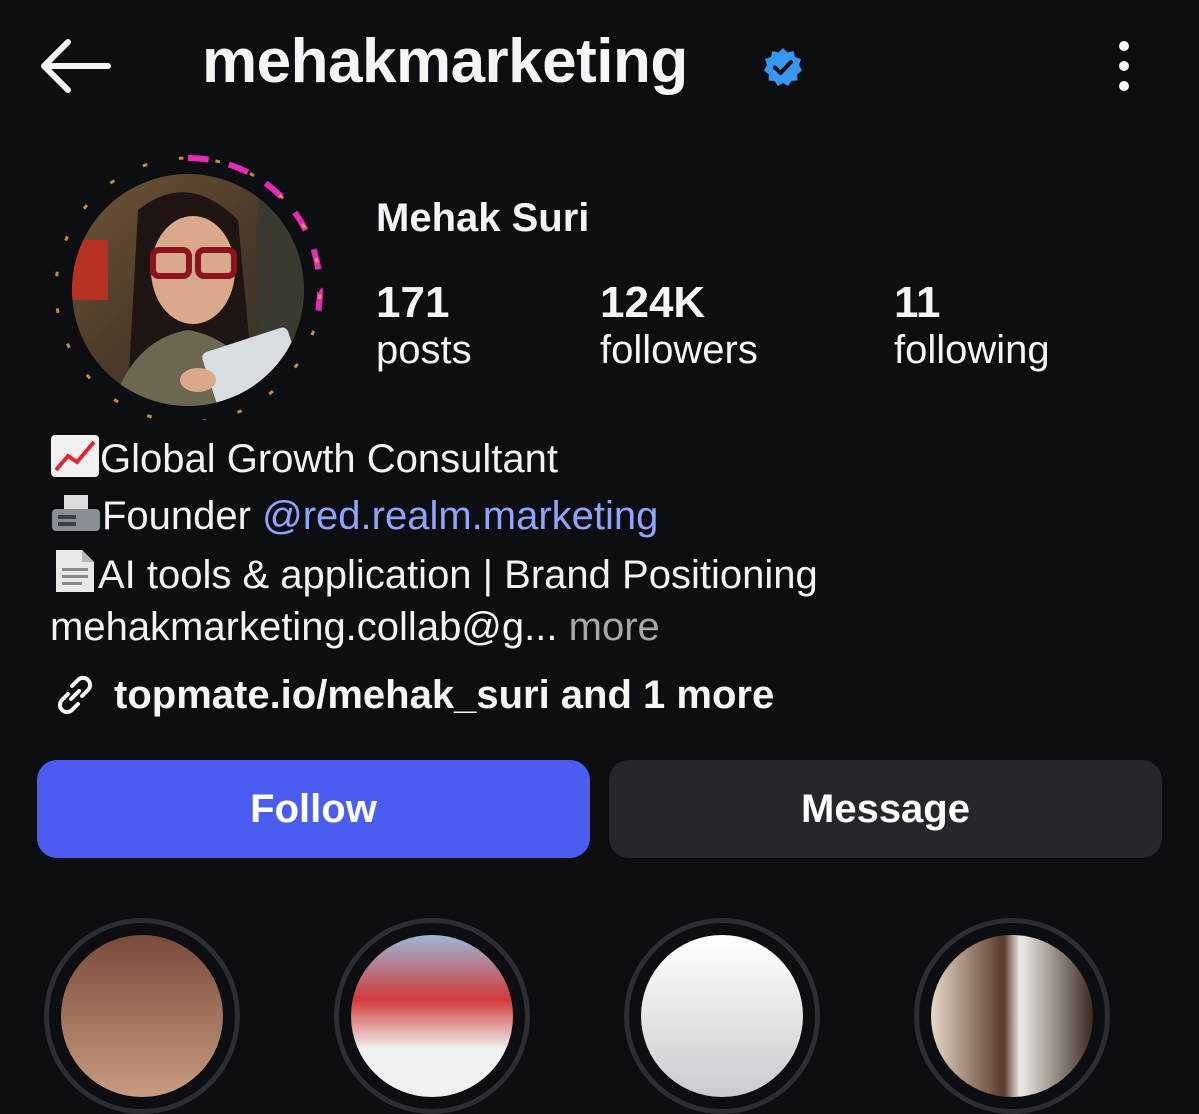 This screenshot has width=1199, height=1114. Describe the element at coordinates (460, 516) in the screenshot. I see `mention-link: @red.realm.marketing` at that location.